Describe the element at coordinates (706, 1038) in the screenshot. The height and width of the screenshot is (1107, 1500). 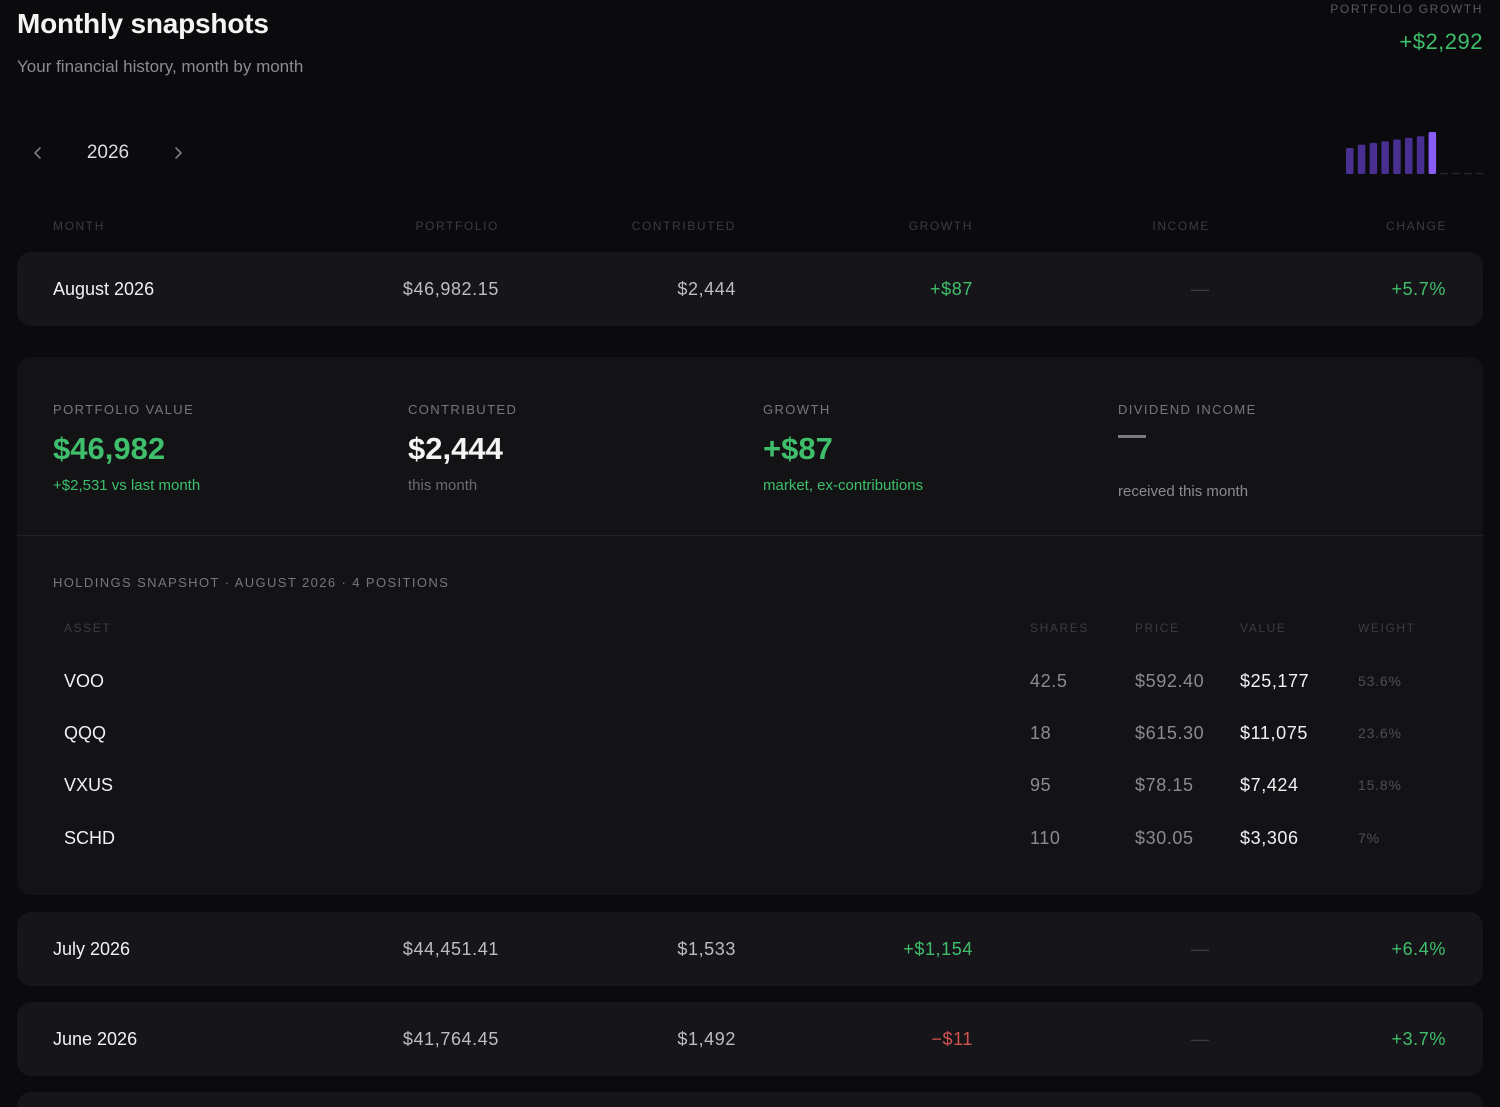
I see `month-contributed: $1,492` at that location.